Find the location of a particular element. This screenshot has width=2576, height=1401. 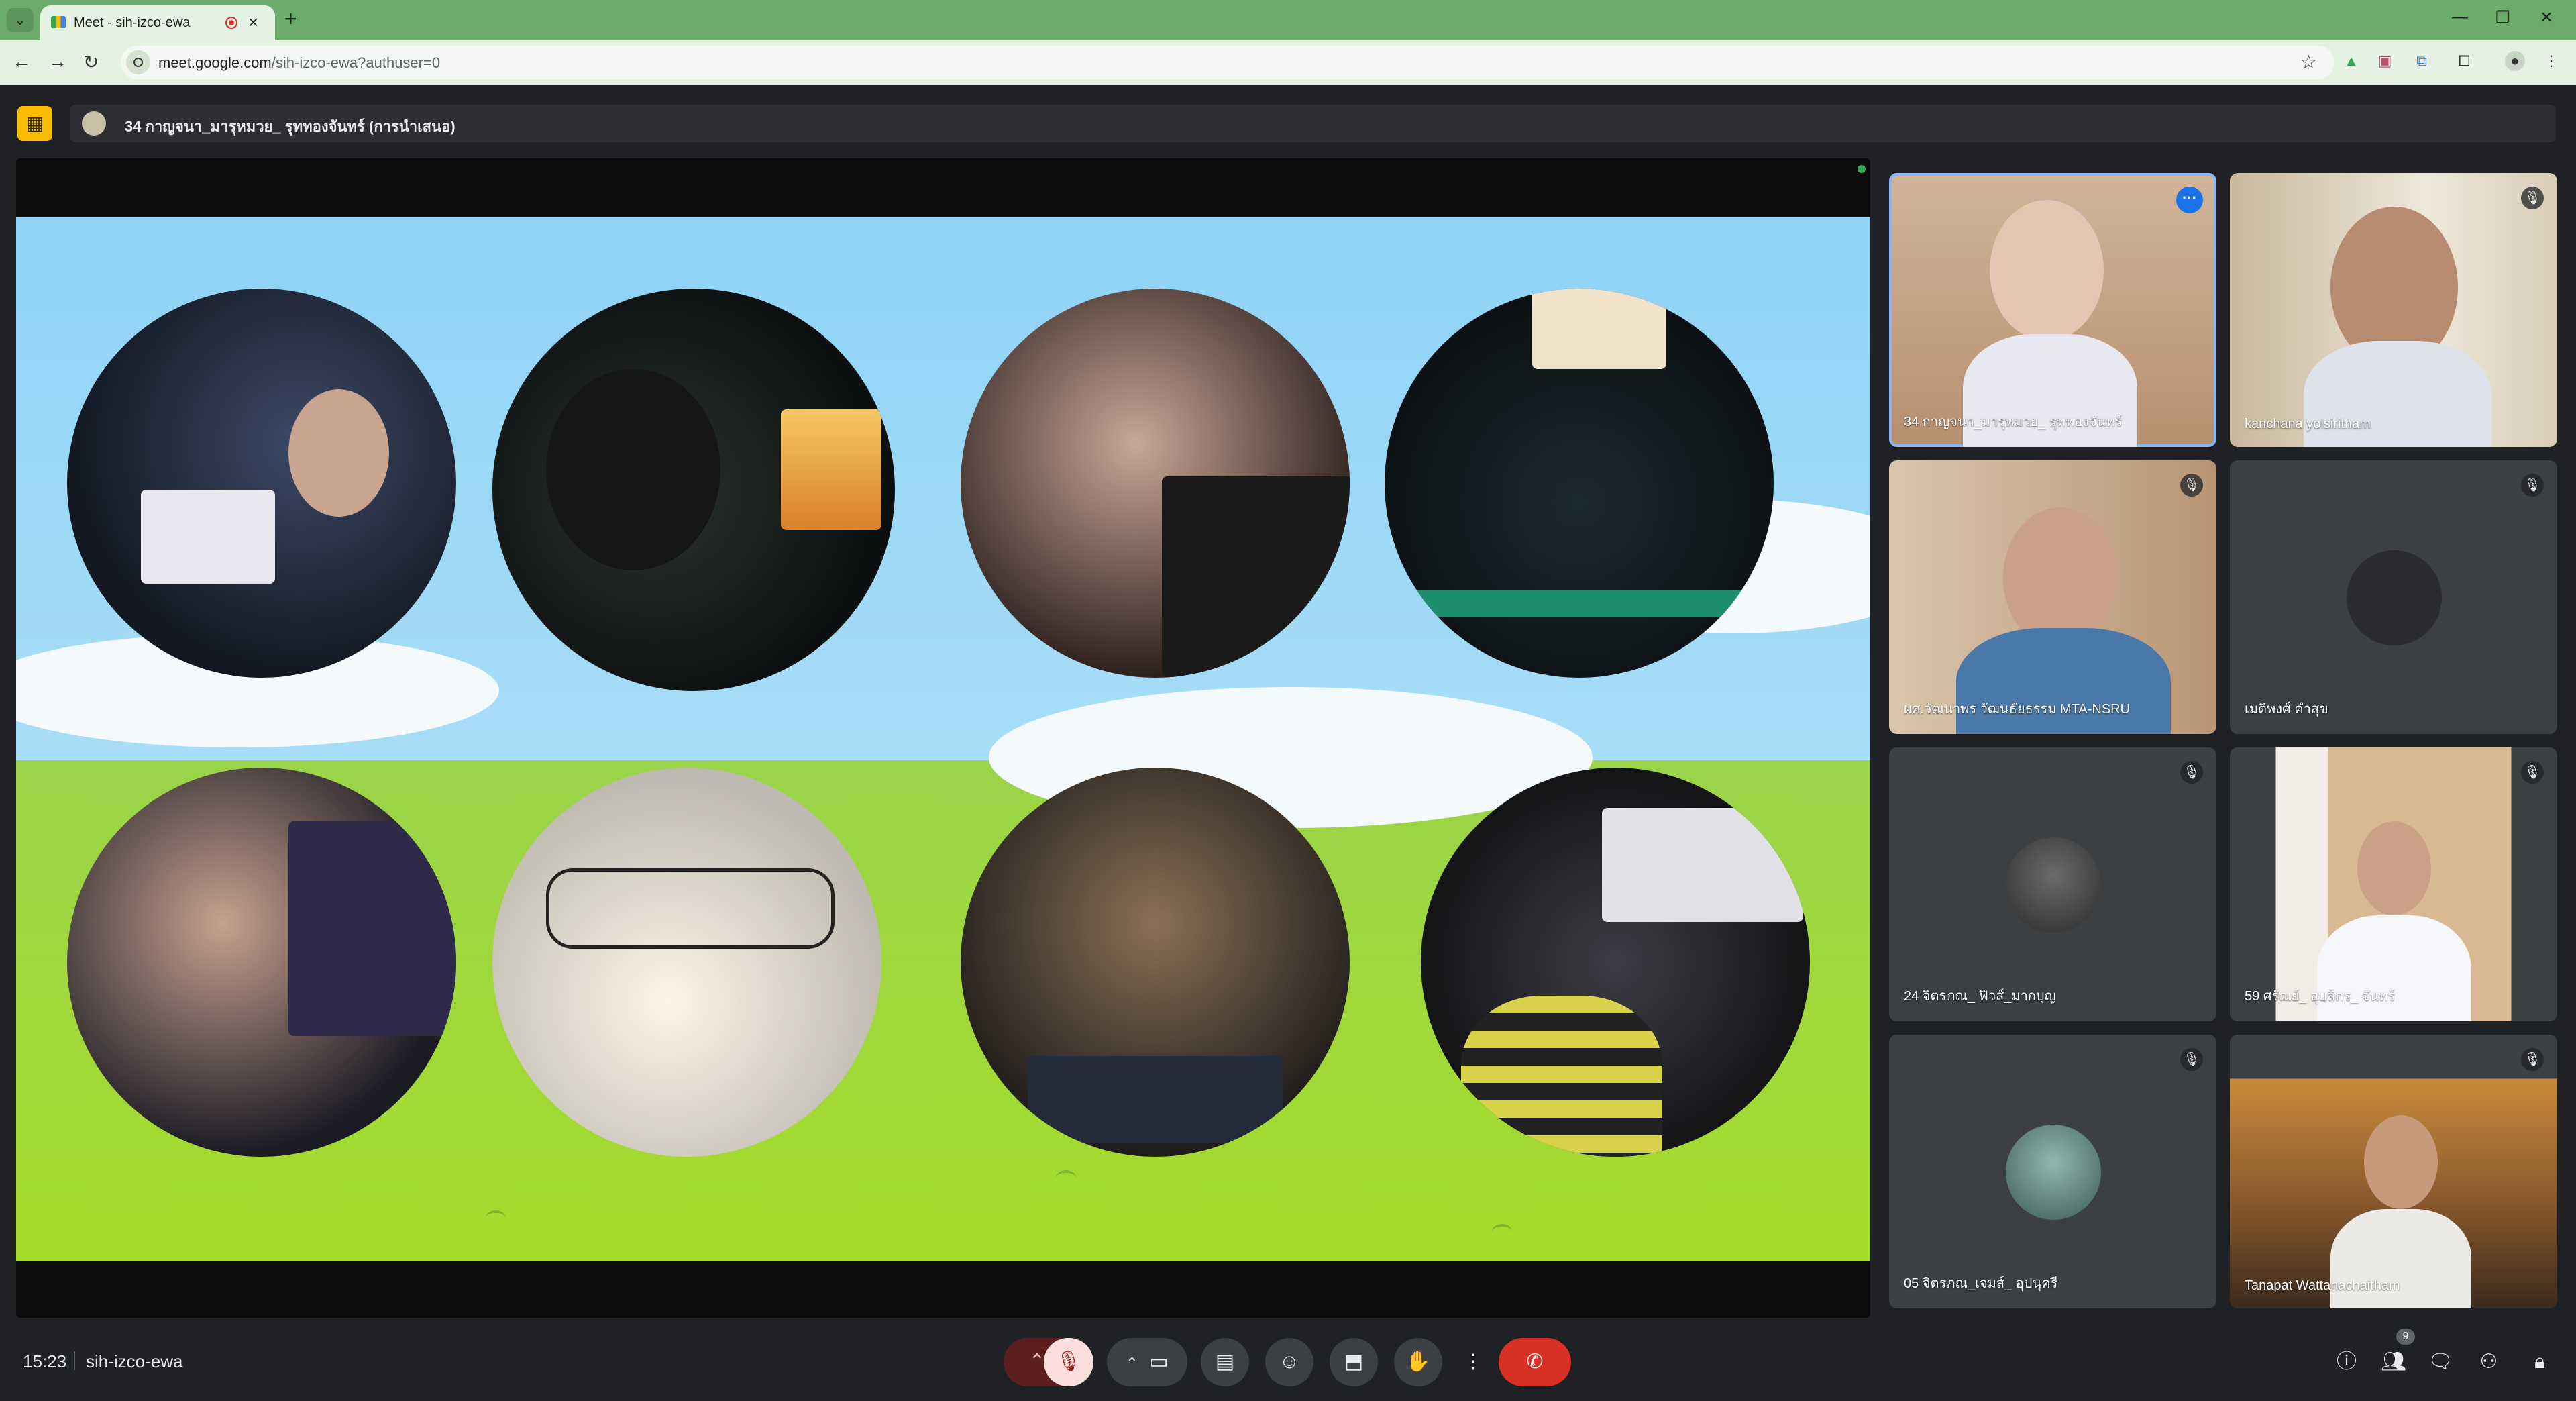

minimize-window-button: — is located at coordinates (2460, 17).